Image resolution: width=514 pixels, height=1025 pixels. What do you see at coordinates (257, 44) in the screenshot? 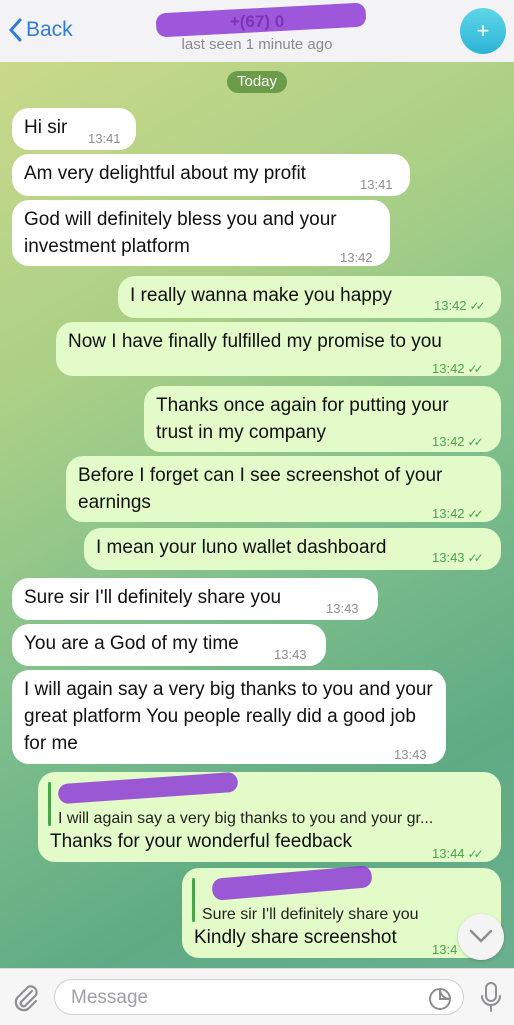
I see `last-seen-status: last seen 1 minute ago` at bounding box center [257, 44].